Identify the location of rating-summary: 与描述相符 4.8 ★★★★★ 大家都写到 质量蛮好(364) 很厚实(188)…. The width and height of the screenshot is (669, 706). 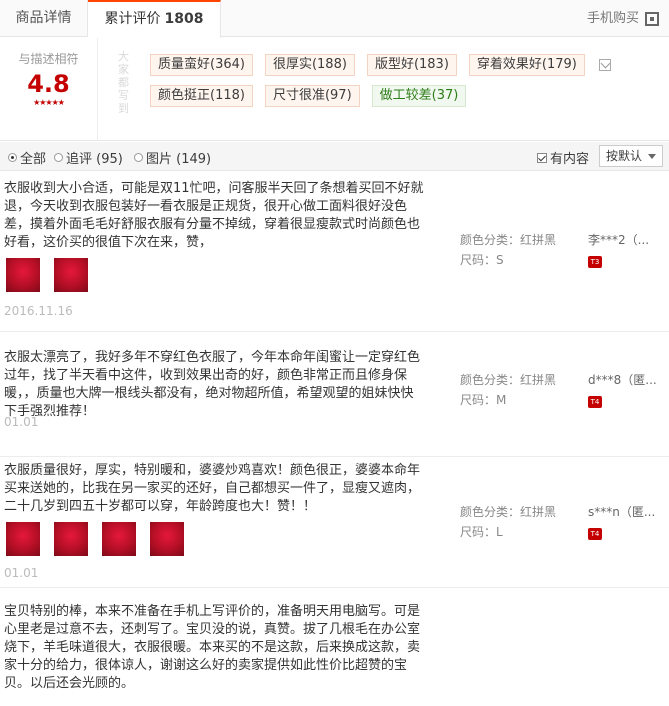
(334, 89).